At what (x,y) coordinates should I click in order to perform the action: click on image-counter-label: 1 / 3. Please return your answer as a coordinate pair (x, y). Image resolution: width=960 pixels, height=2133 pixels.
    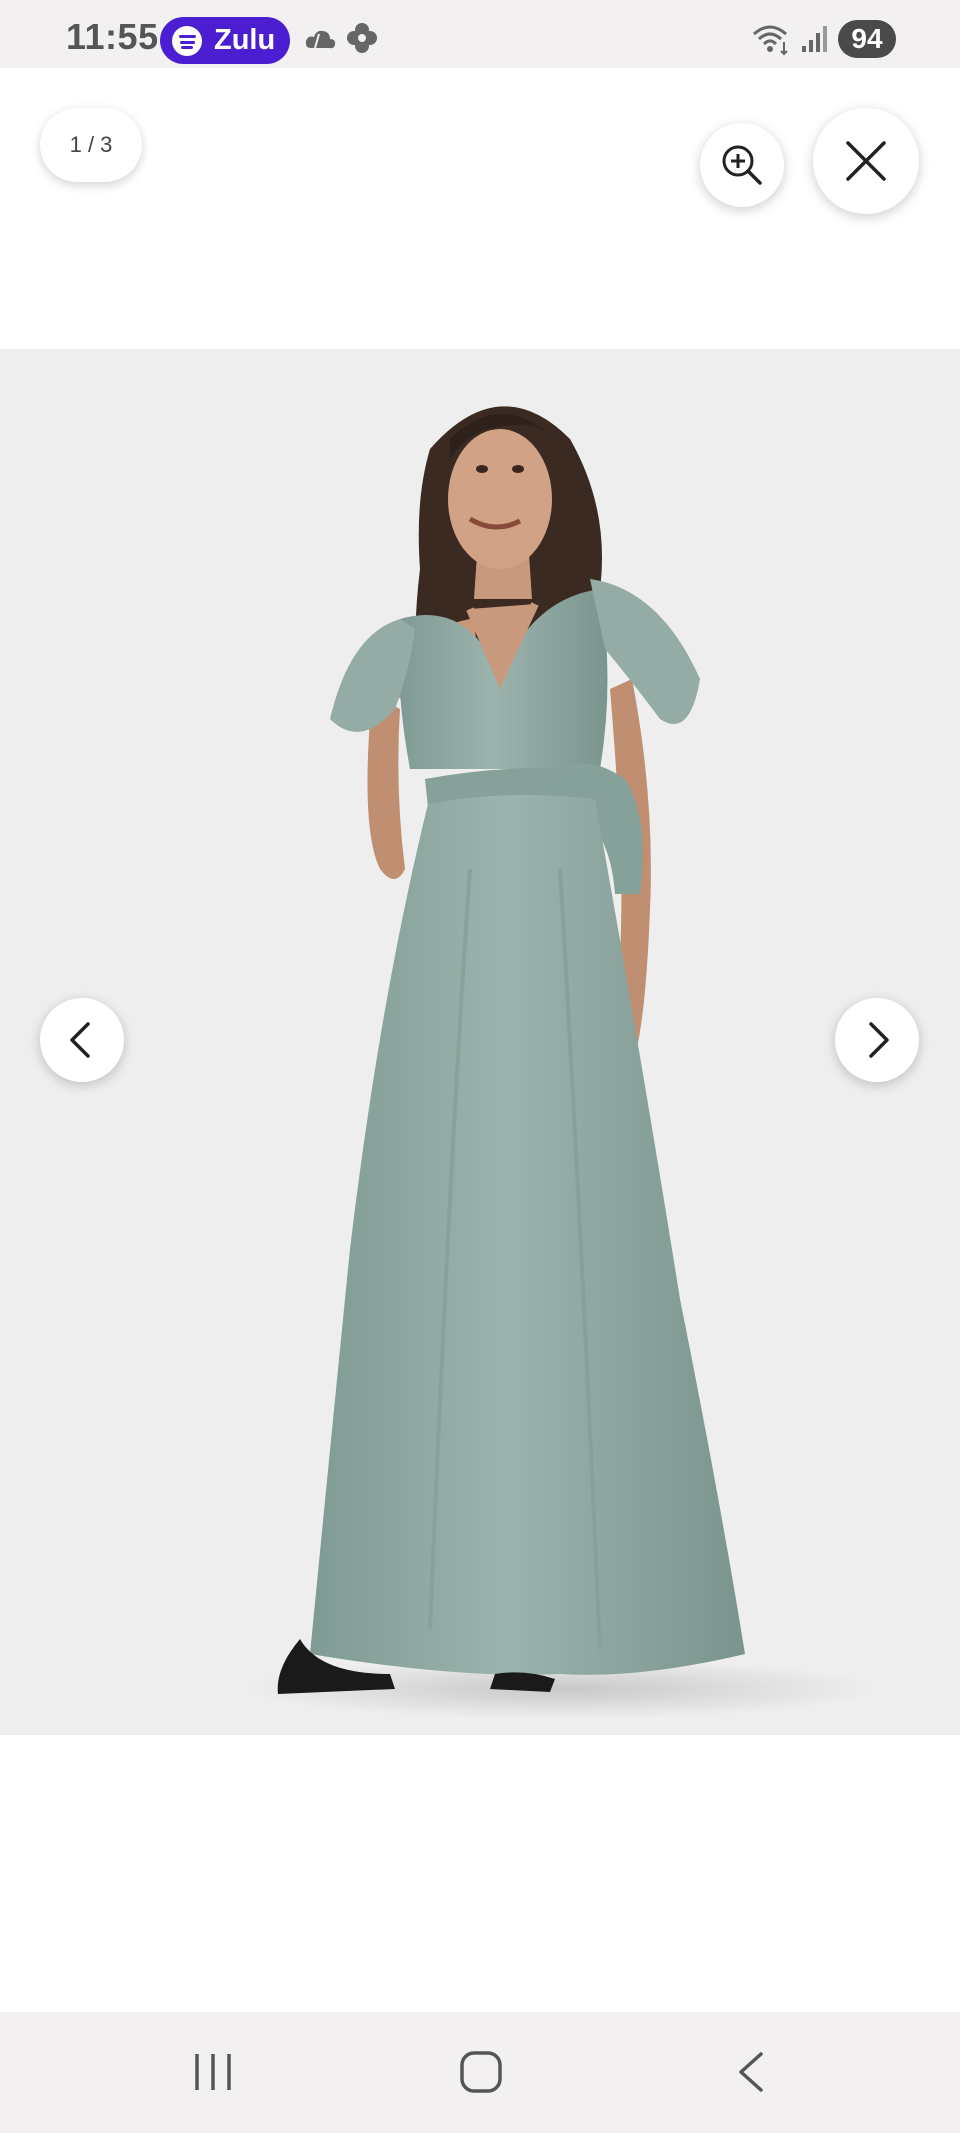
    Looking at the image, I should click on (91, 144).